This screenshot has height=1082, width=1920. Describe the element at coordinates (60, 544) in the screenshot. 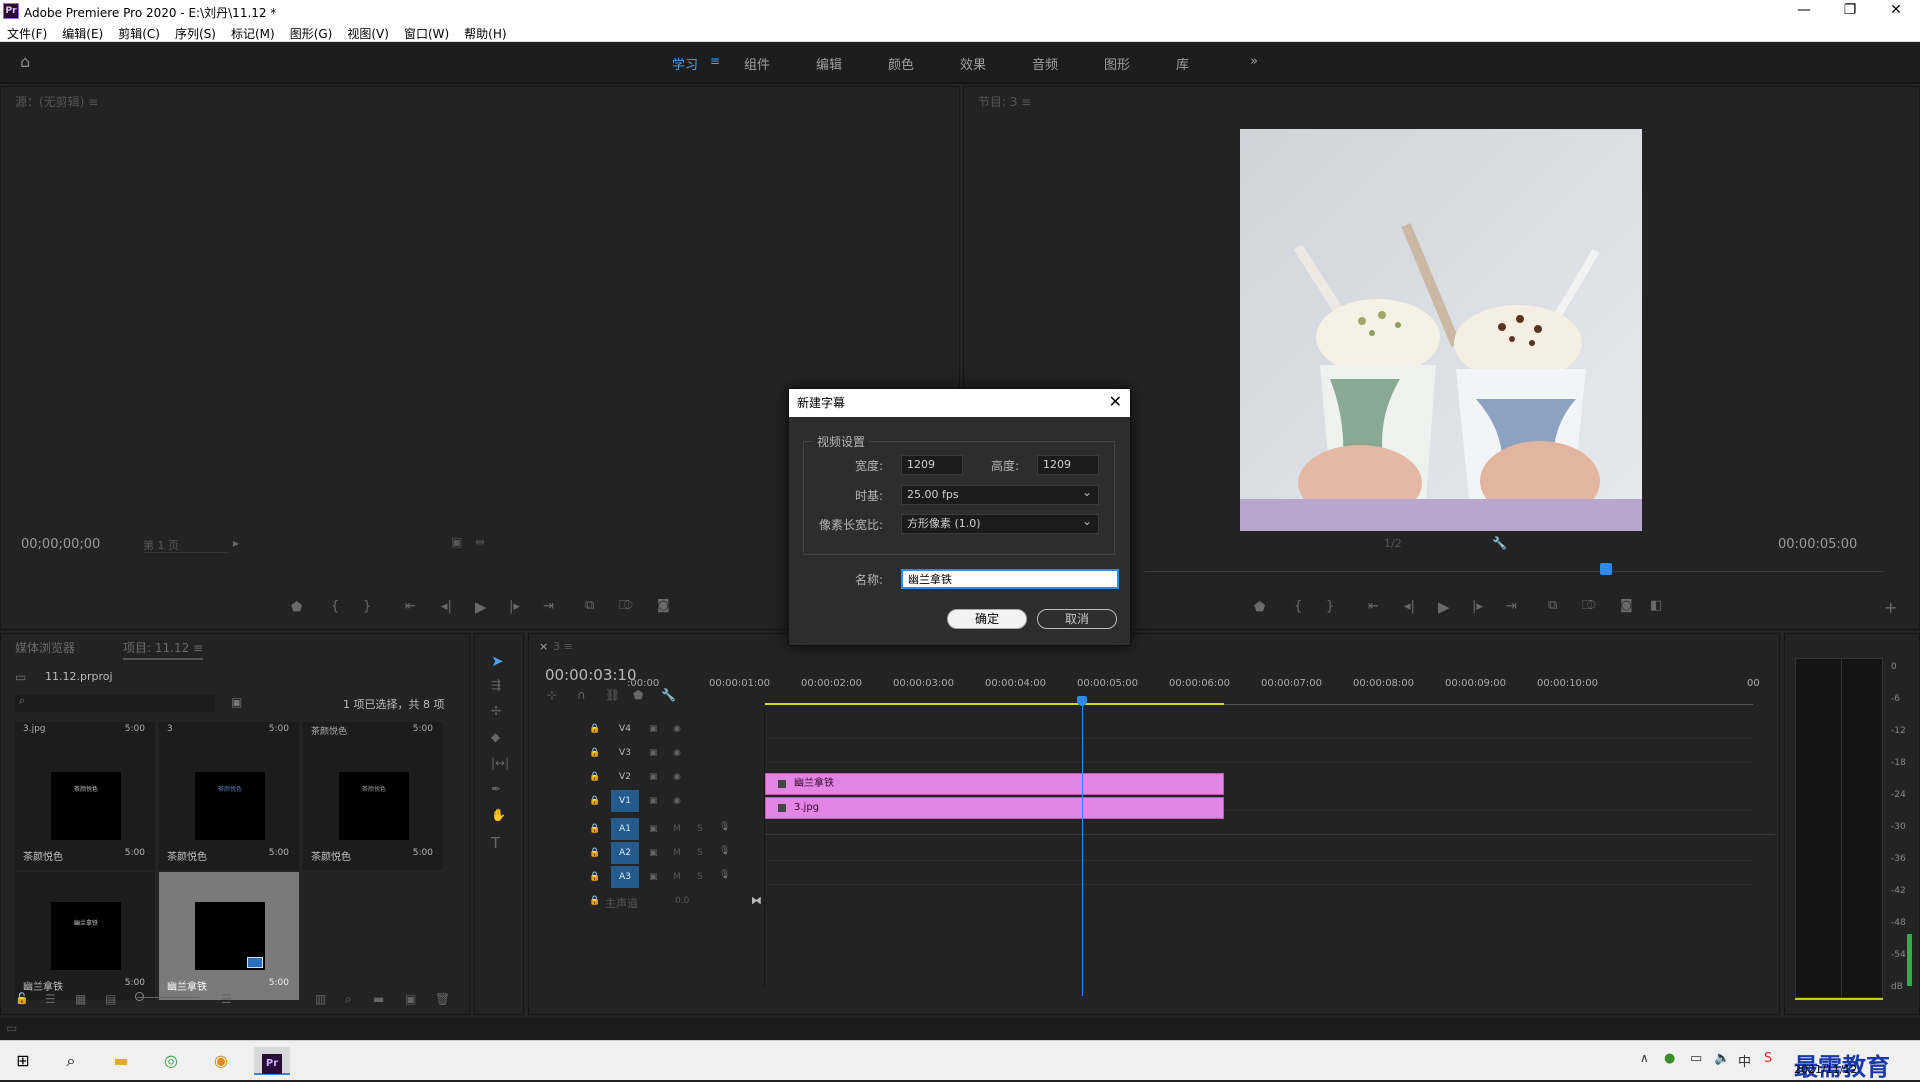

I see `source-timecode: 00;00;00;00` at that location.